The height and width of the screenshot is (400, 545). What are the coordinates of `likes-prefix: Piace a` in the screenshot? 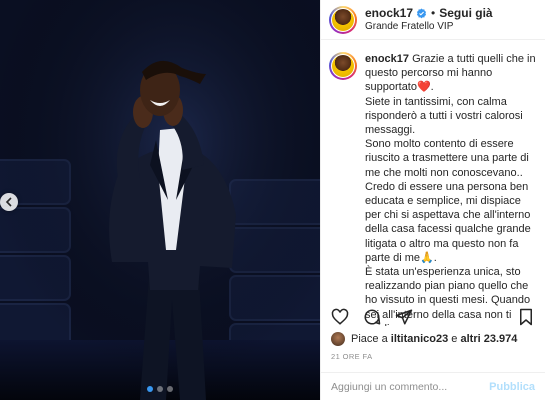 It's located at (369, 339).